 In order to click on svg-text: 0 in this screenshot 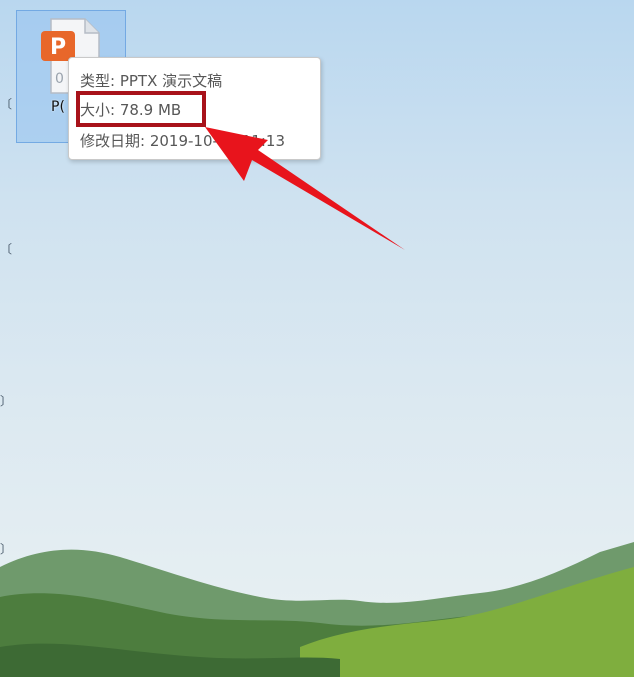, I will do `click(59, 79)`.